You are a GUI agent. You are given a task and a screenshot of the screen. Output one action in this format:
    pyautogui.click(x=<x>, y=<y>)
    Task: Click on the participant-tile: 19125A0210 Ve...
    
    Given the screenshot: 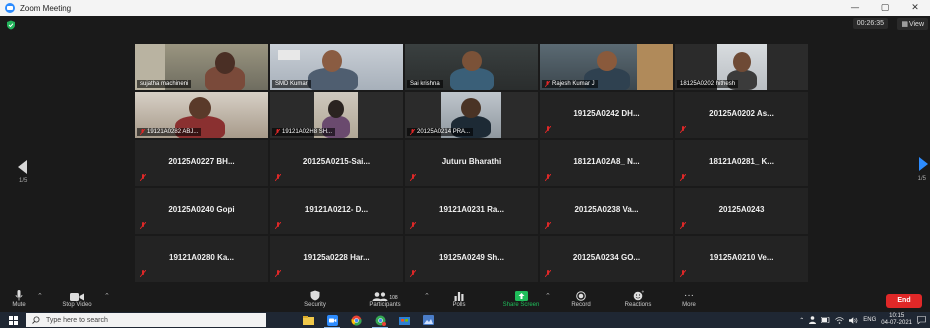 What is the action you would take?
    pyautogui.click(x=741, y=259)
    